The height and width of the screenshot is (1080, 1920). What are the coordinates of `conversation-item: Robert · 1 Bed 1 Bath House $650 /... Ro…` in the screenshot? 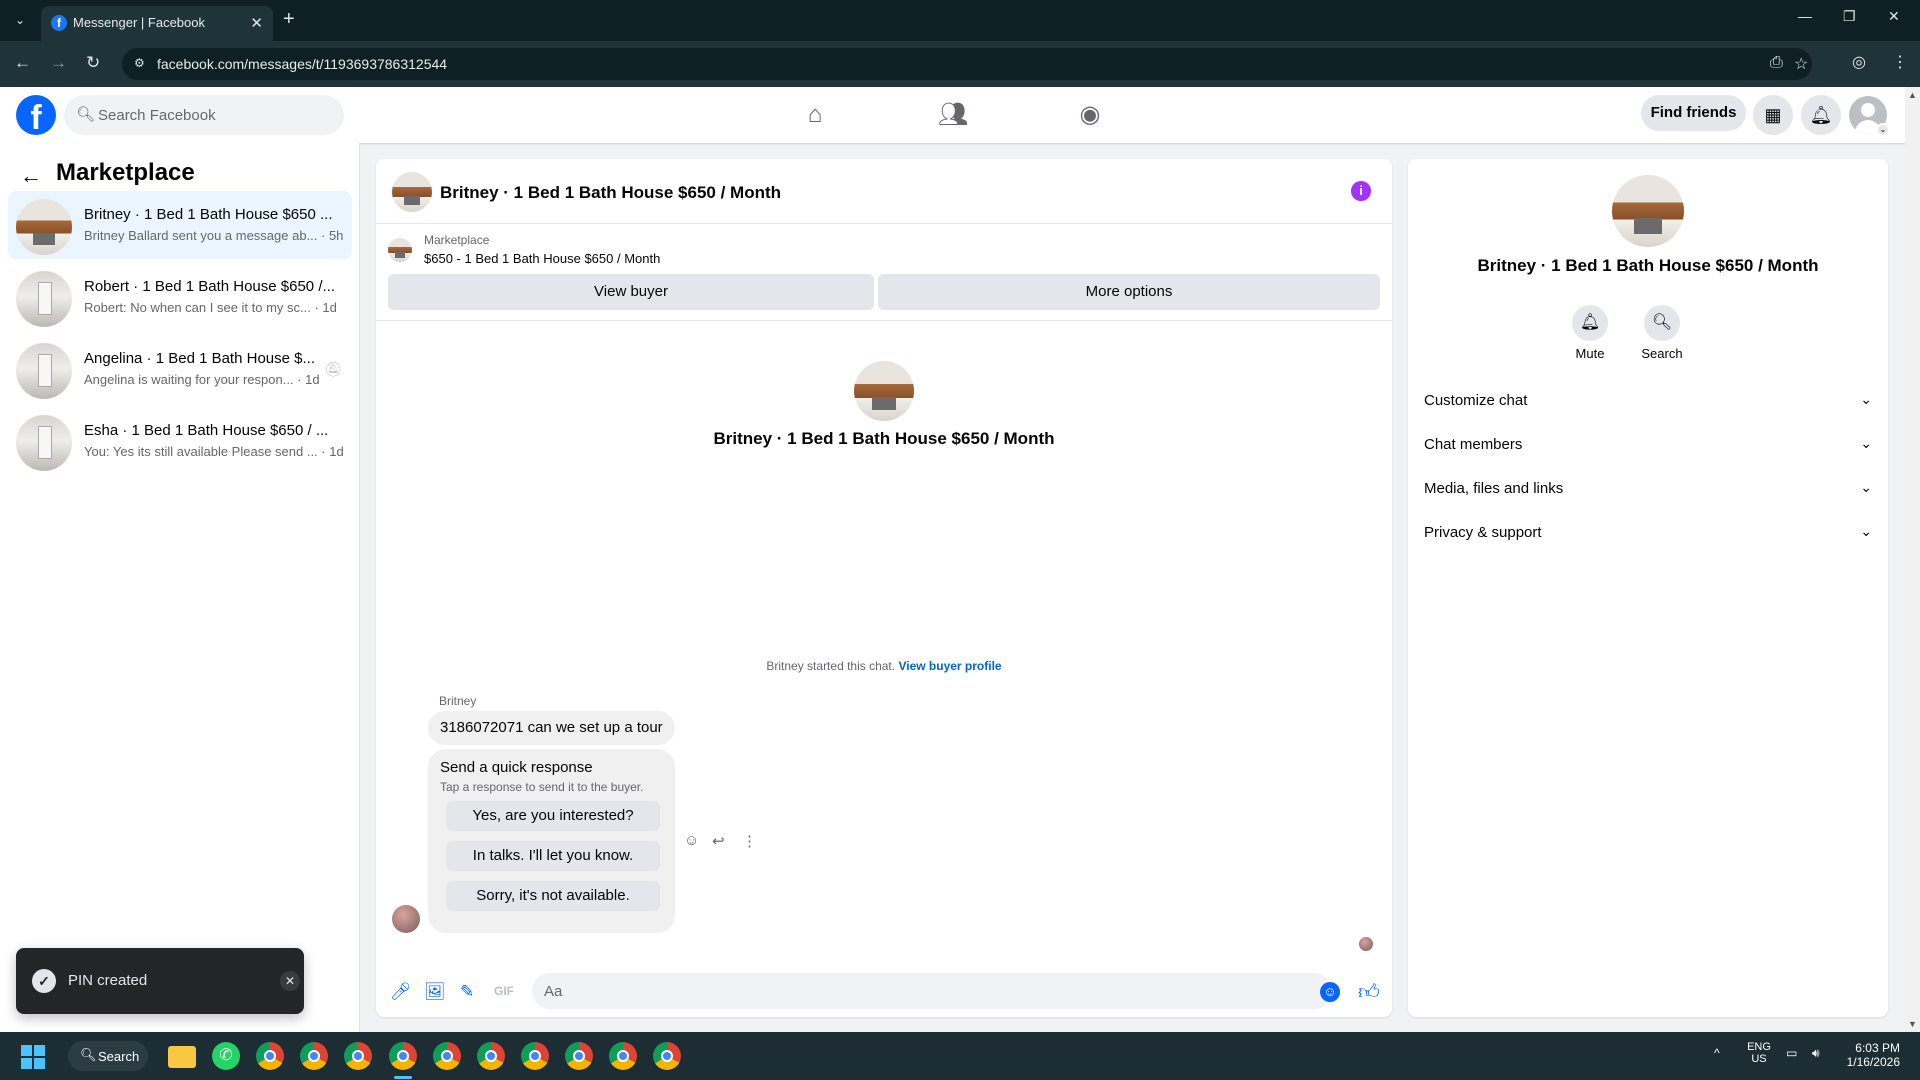 It's located at (180, 297).